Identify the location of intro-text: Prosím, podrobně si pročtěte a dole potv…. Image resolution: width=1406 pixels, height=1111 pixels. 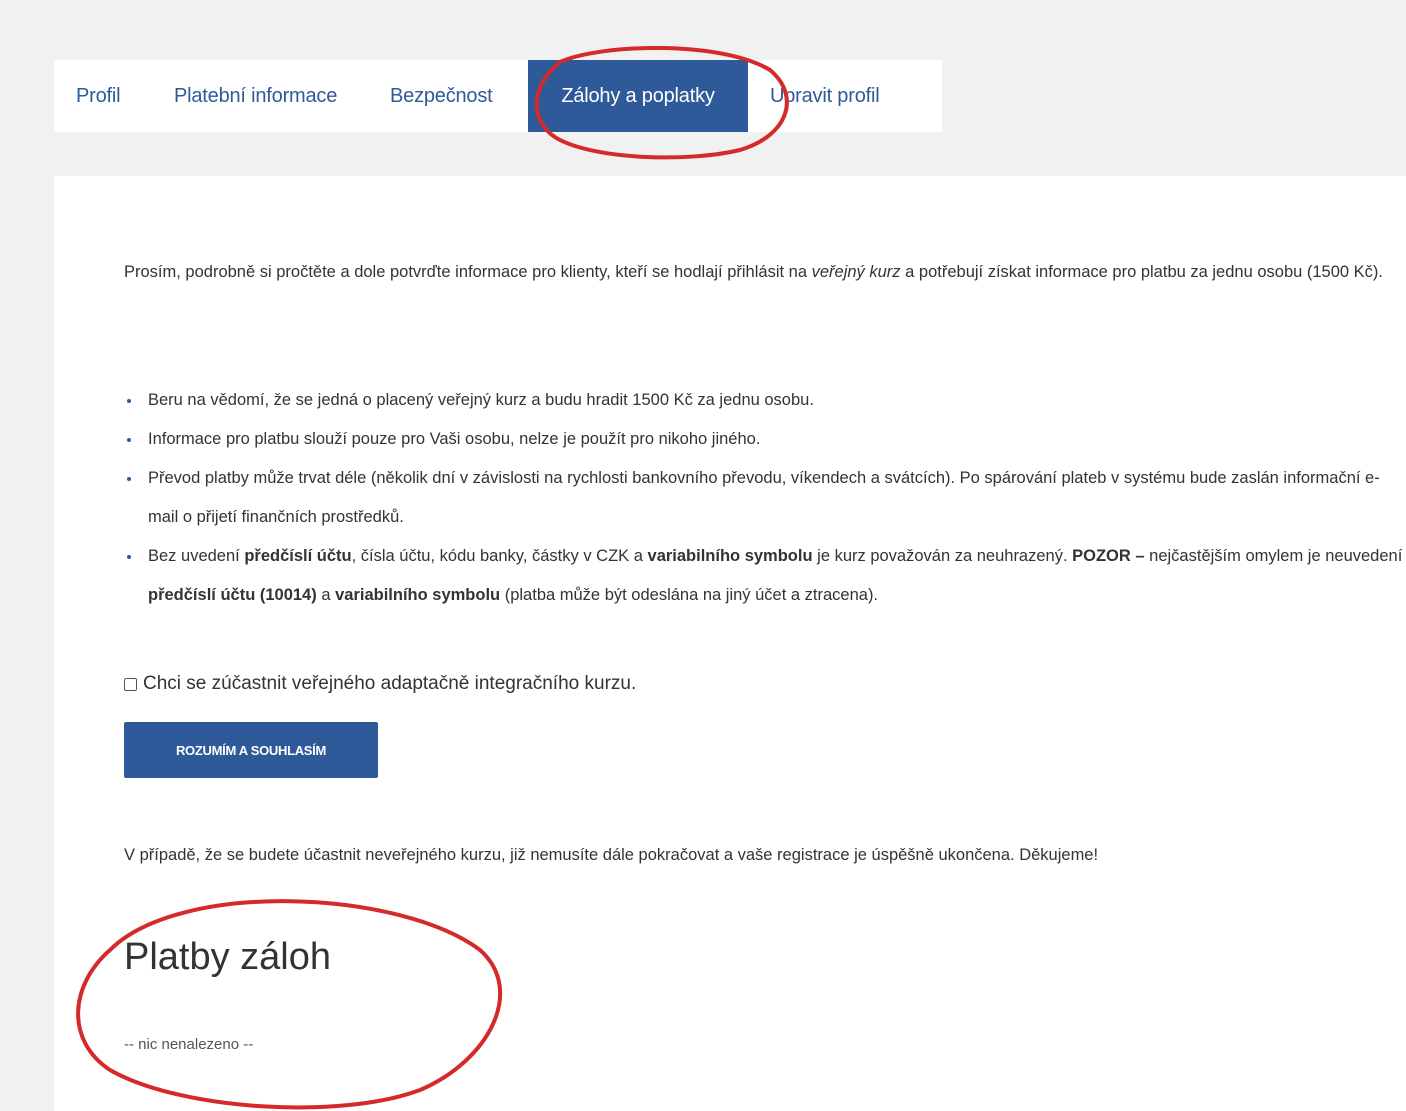
(754, 272).